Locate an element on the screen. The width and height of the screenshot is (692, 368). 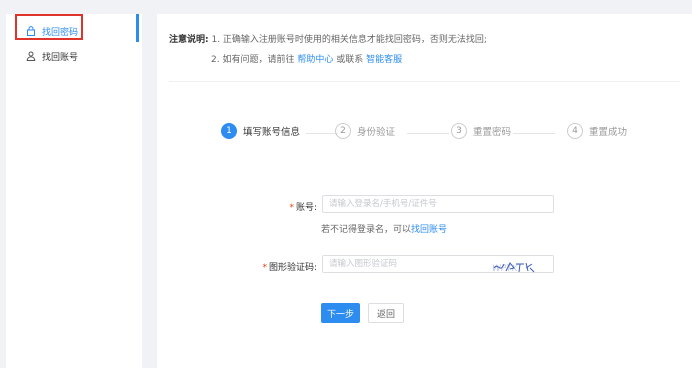
account-input: 请输入登录名/手机号/证件号 is located at coordinates (438, 204).